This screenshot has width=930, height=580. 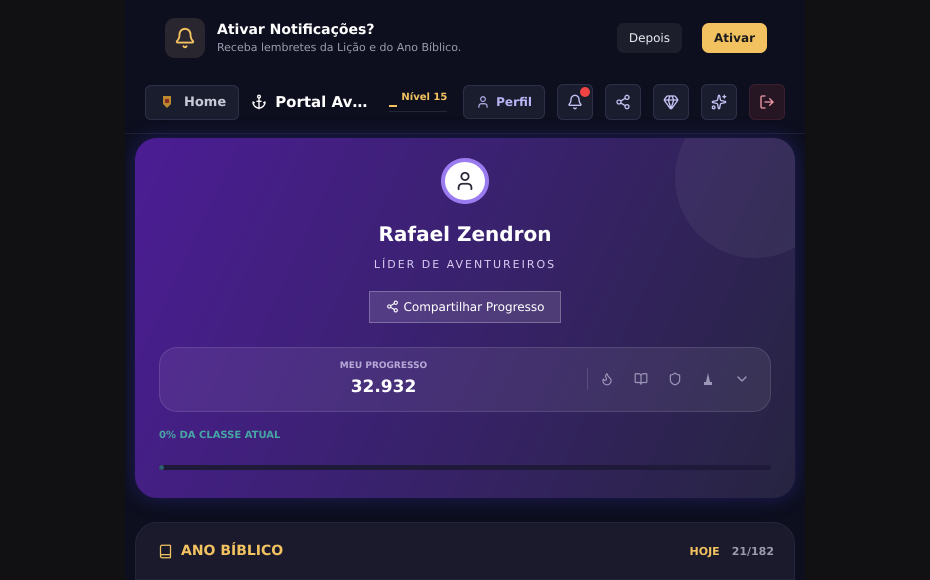 I want to click on gem-icon, so click(x=671, y=102).